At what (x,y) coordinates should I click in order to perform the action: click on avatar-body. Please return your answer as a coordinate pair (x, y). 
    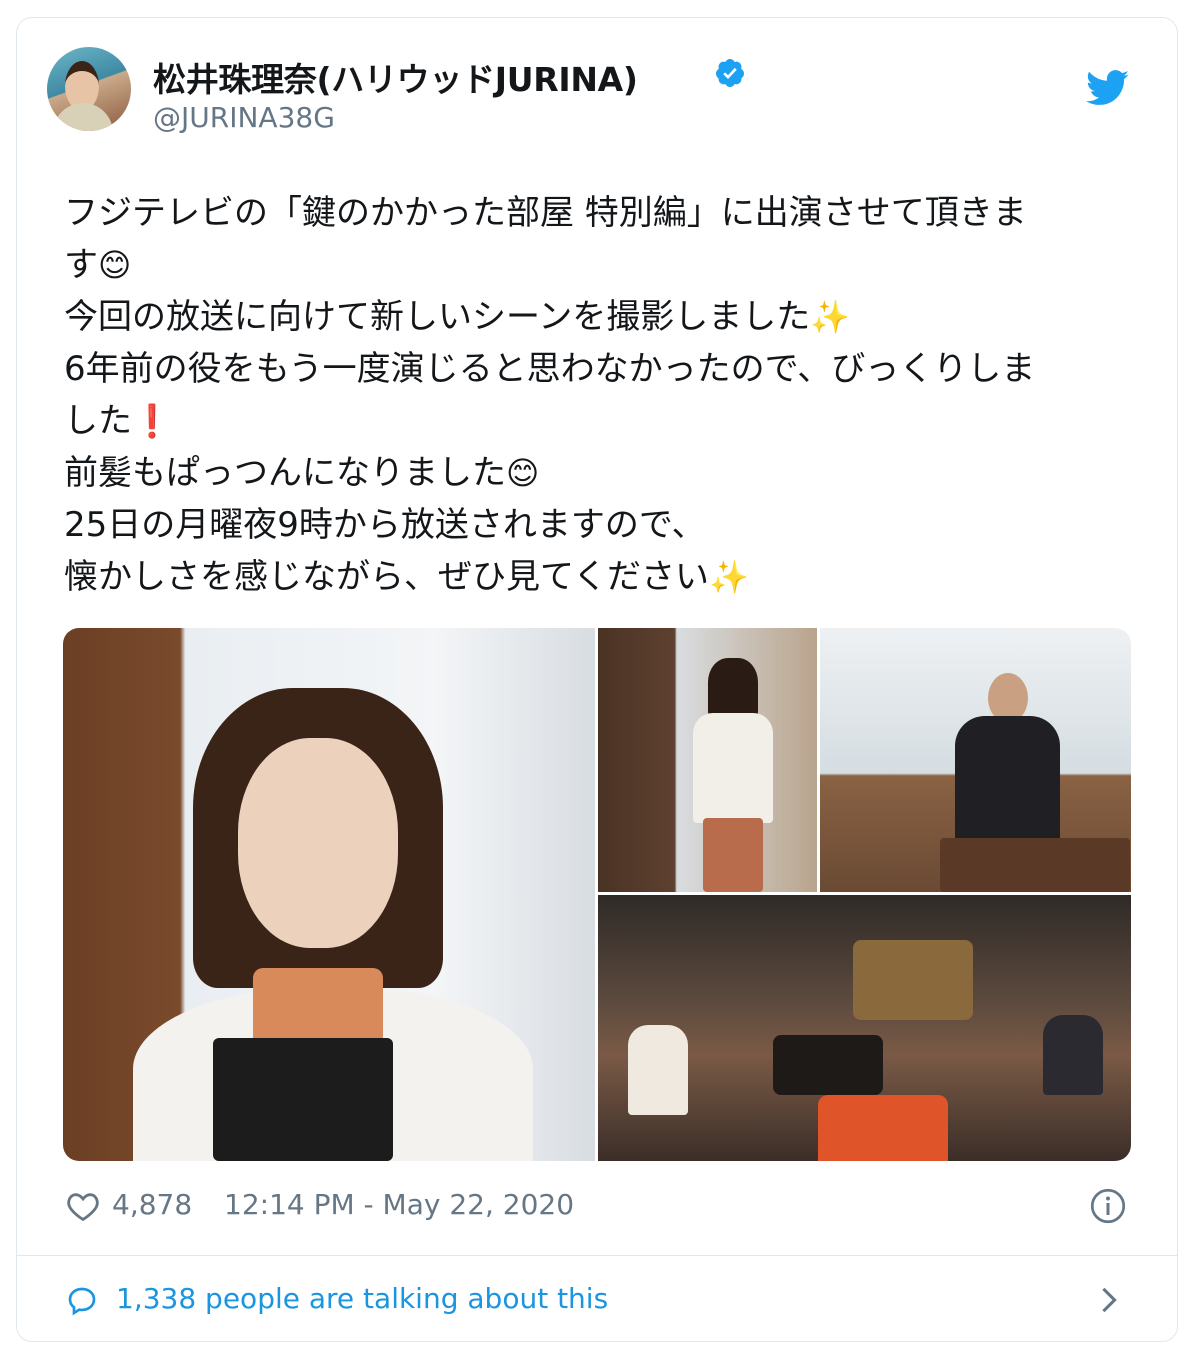
    Looking at the image, I should click on (83, 117).